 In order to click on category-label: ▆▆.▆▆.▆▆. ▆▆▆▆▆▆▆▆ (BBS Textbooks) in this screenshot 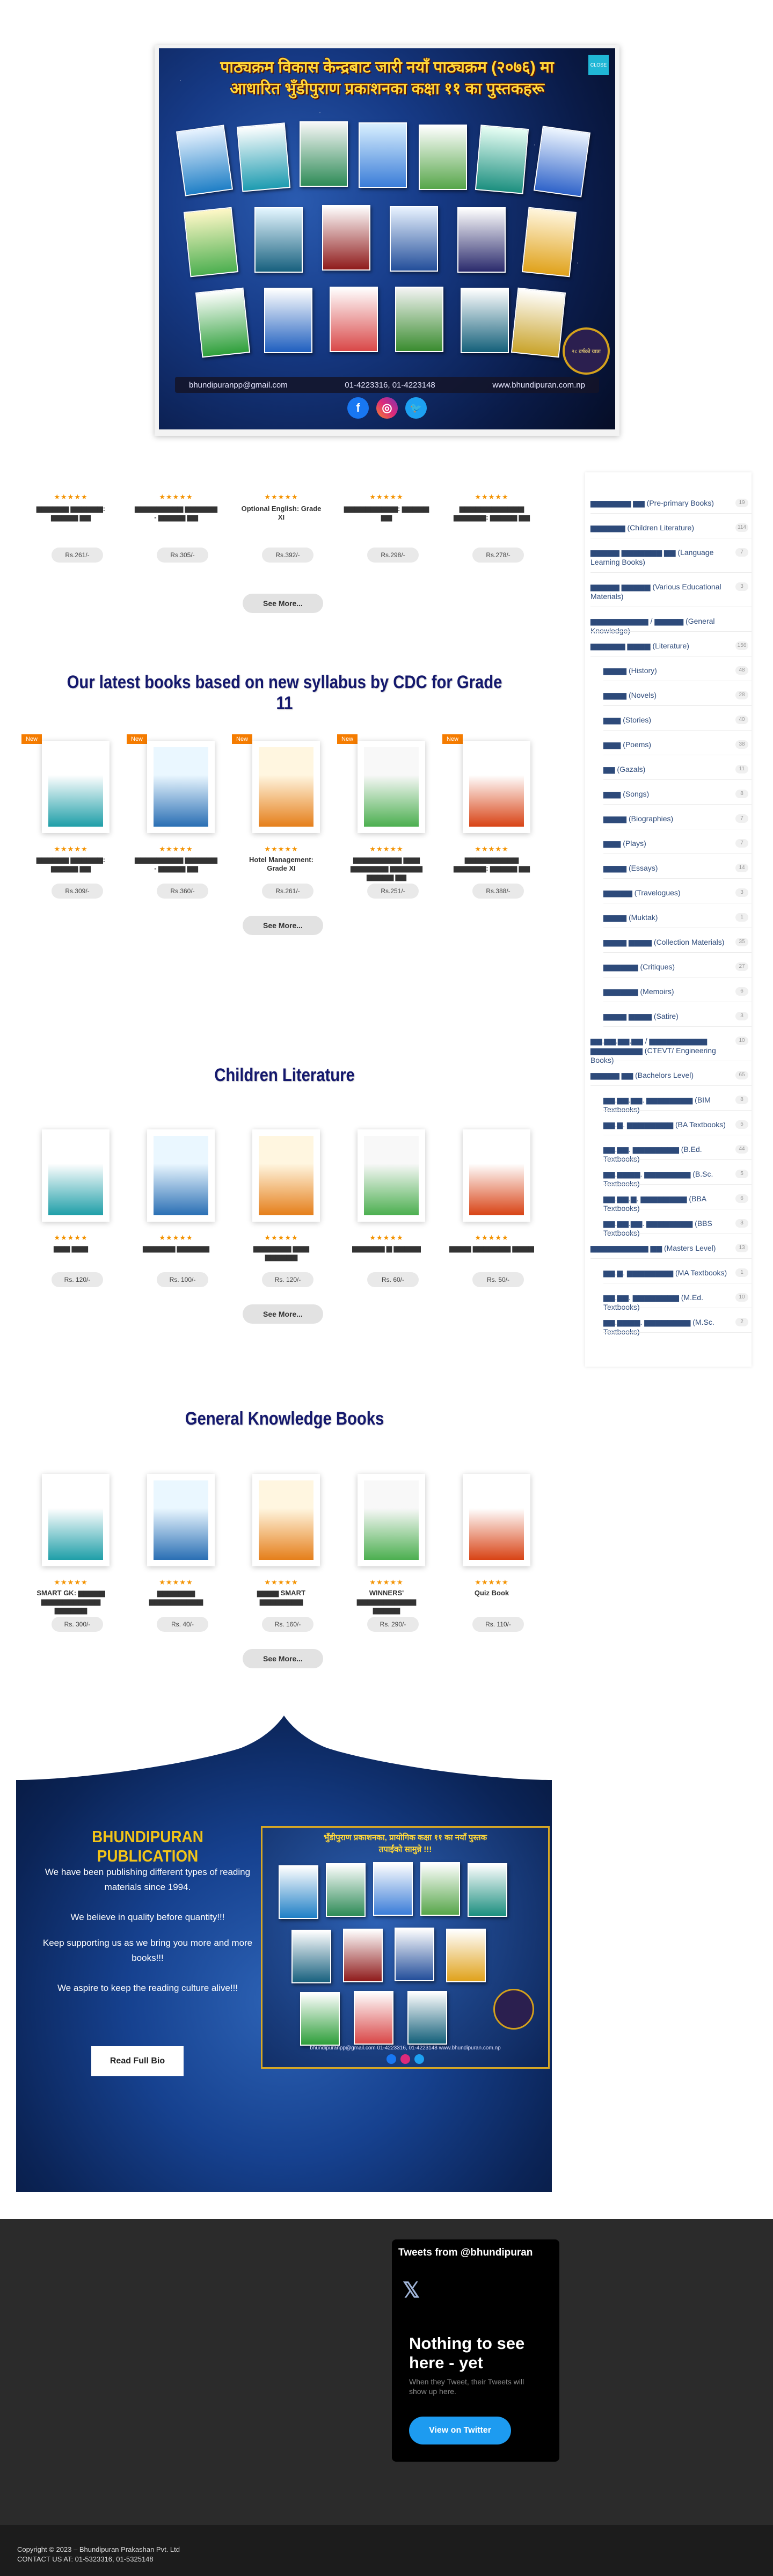, I will do `click(666, 1228)`.